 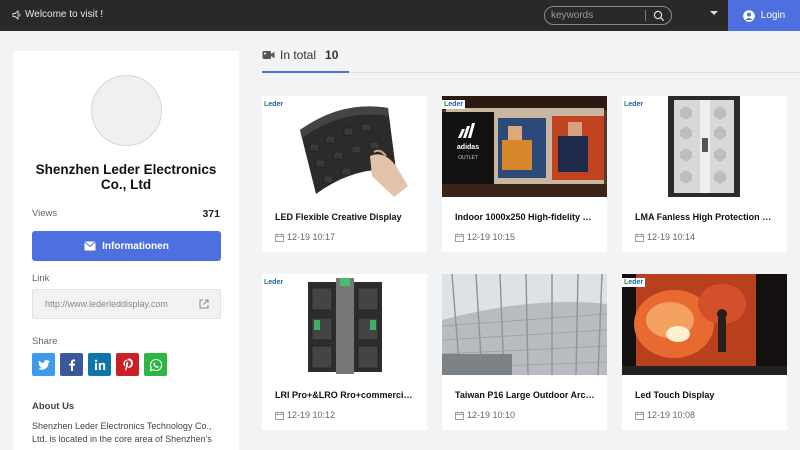 I want to click on views-count: 371, so click(x=211, y=214).